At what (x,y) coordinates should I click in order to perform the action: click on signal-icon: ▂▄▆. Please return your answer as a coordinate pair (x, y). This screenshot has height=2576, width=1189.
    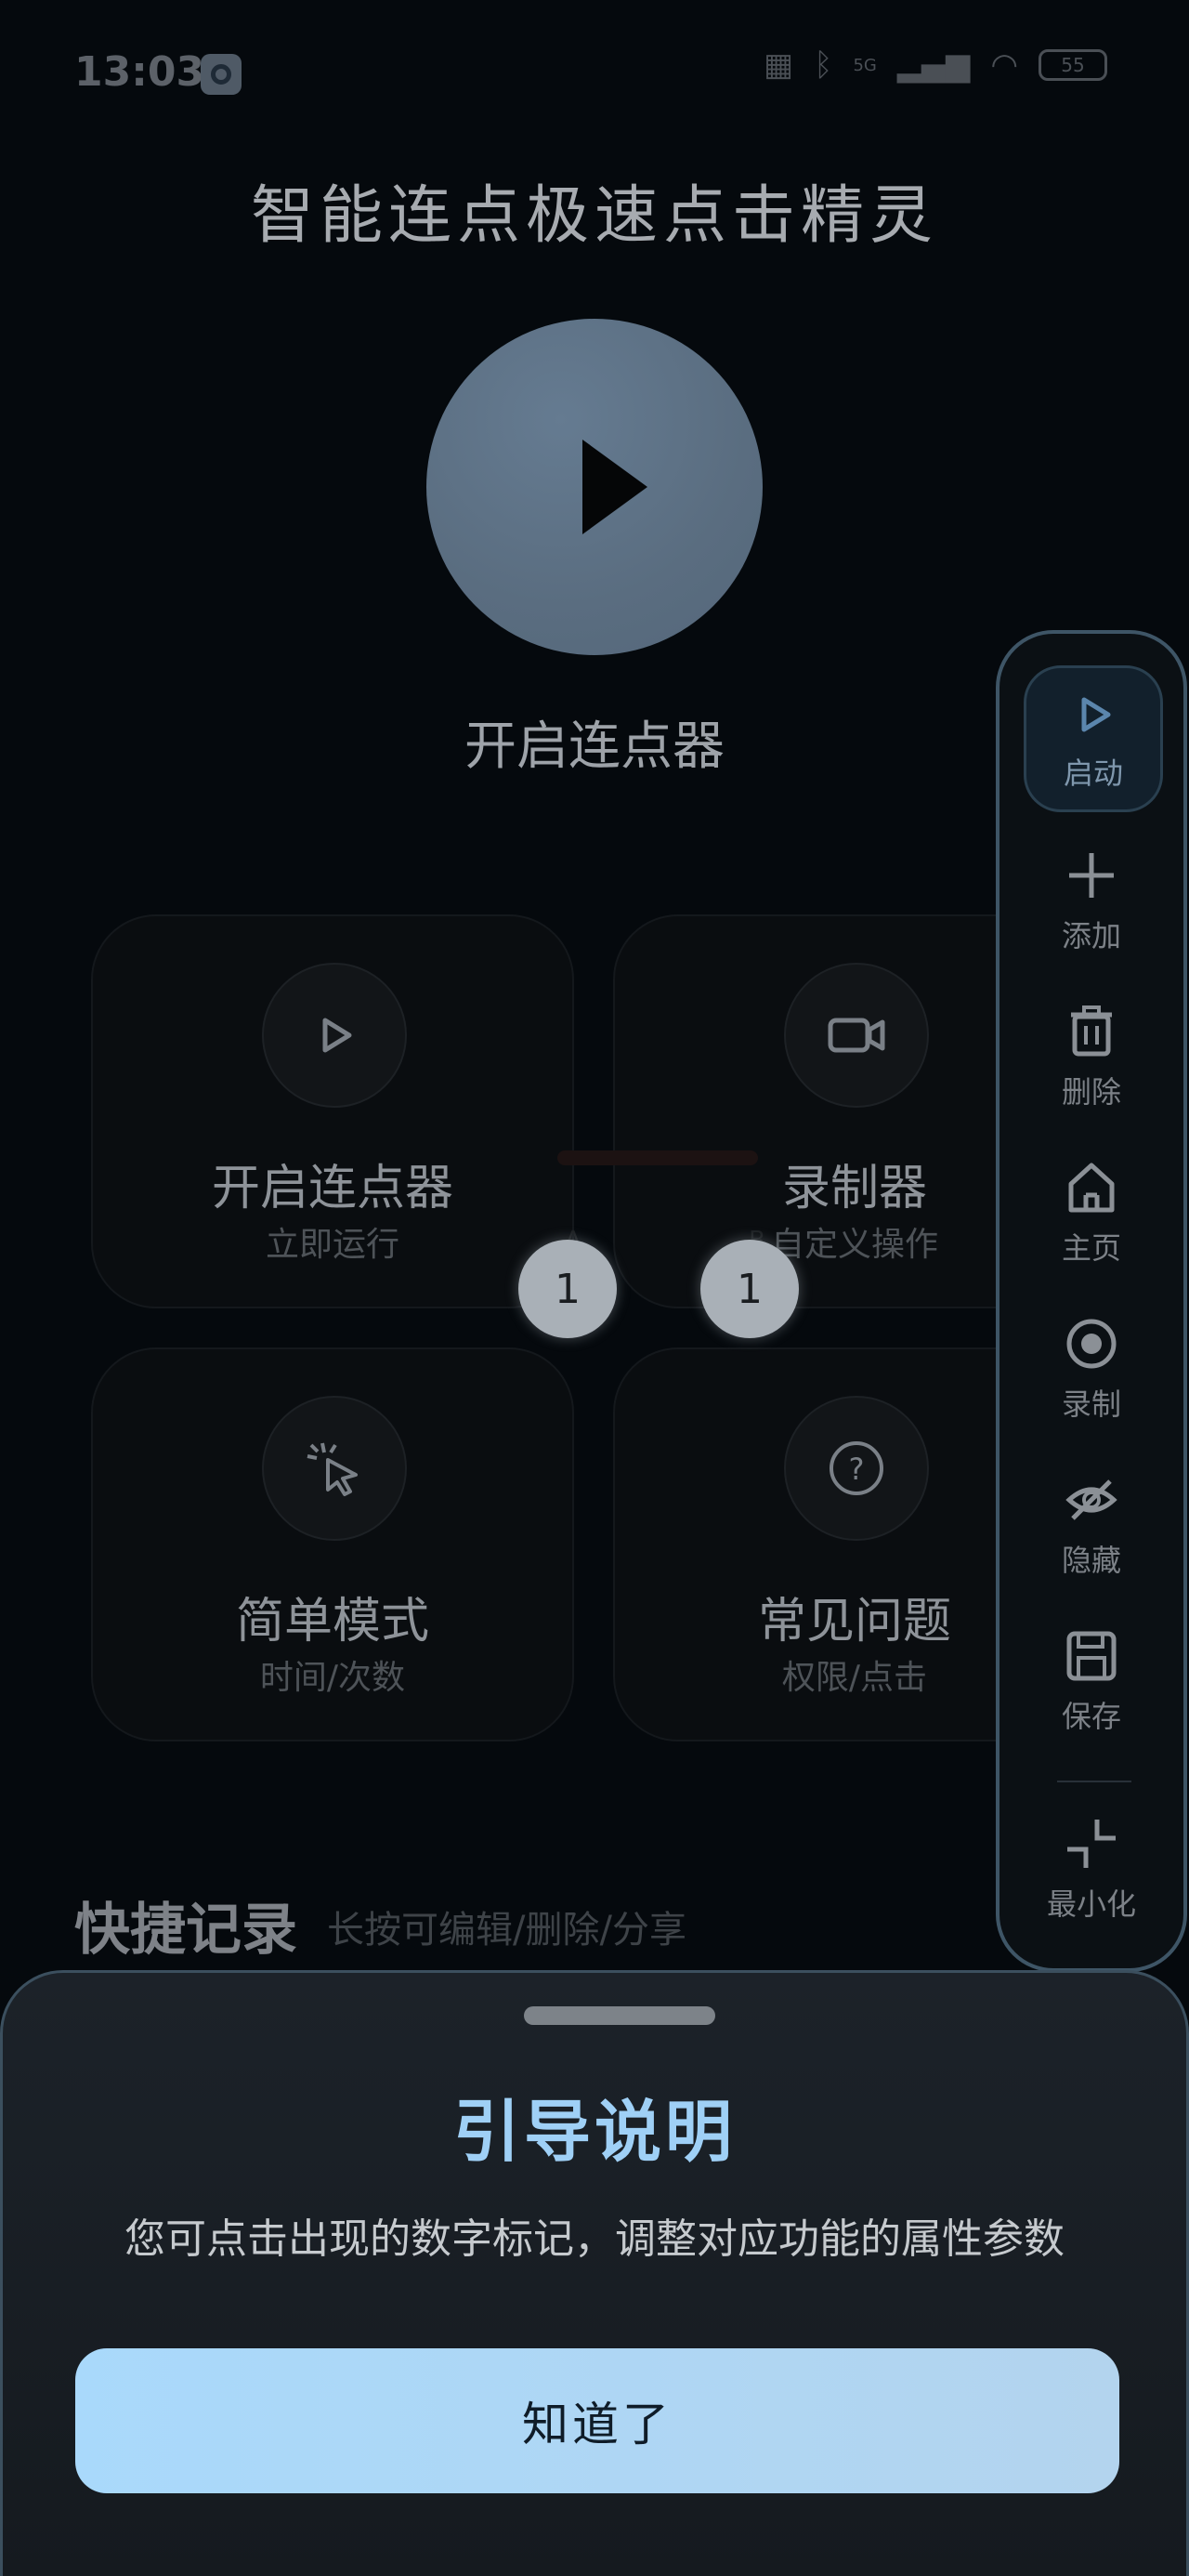
    Looking at the image, I should click on (934, 65).